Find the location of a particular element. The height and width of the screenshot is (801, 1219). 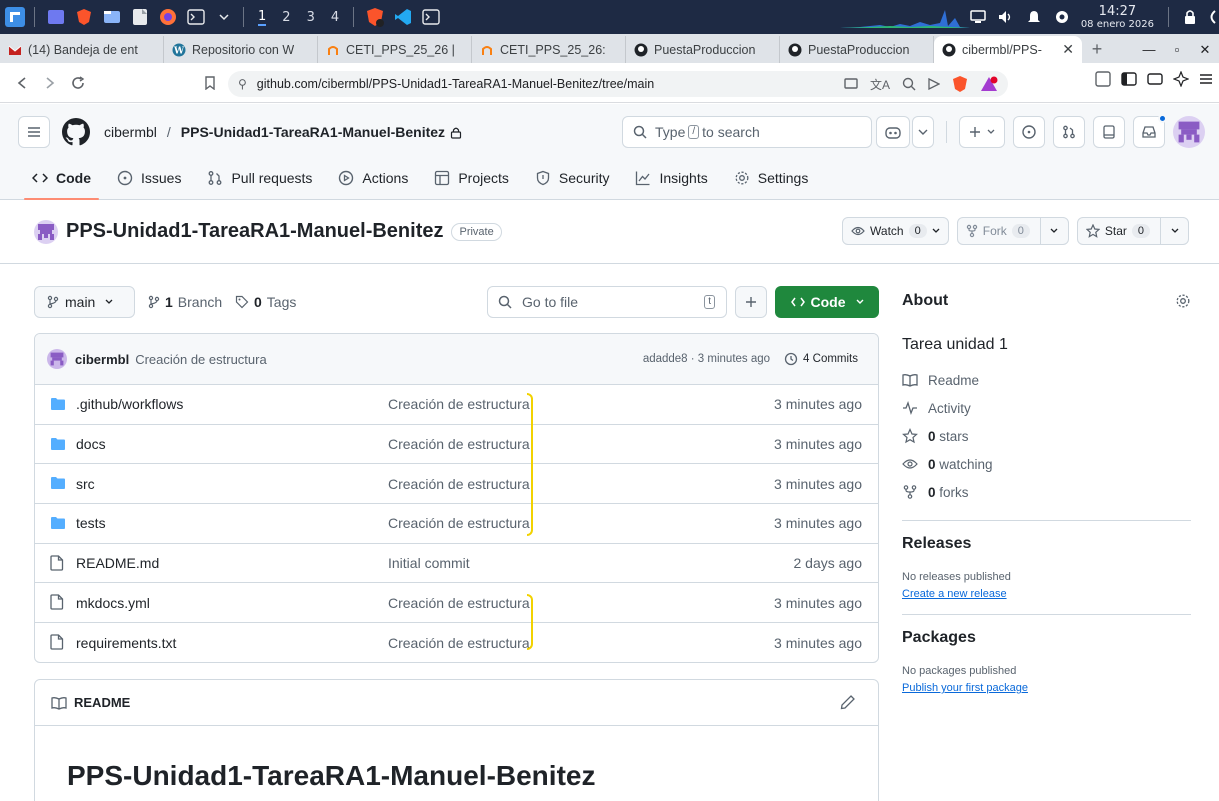

file-row: README.md Initial commit 2 days ago is located at coordinates (456, 564).